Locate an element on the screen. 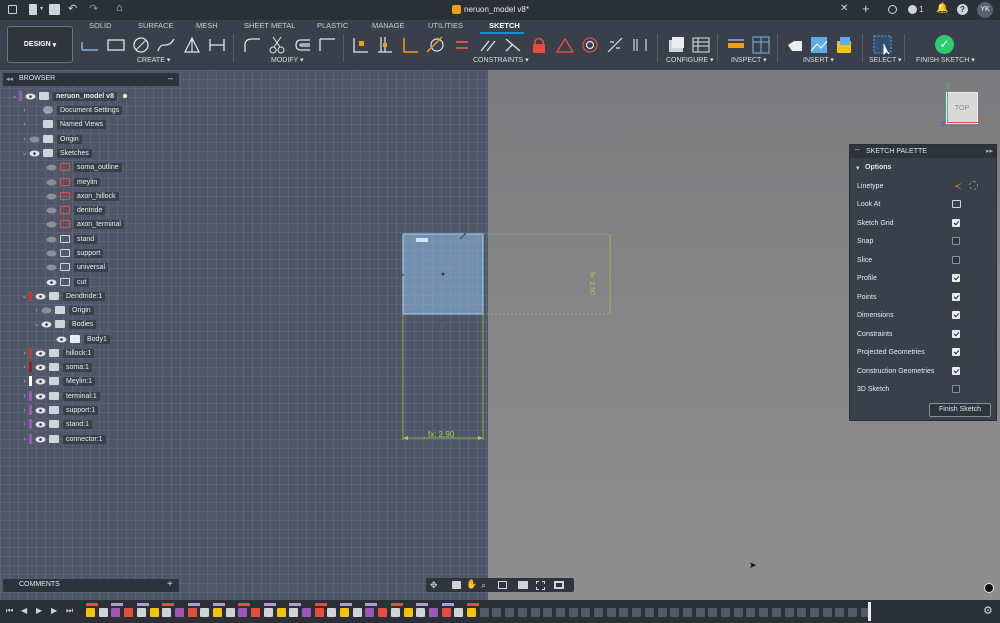 Image resolution: width=1000 pixels, height=623 pixels. add-comment-icon: + is located at coordinates (170, 584).